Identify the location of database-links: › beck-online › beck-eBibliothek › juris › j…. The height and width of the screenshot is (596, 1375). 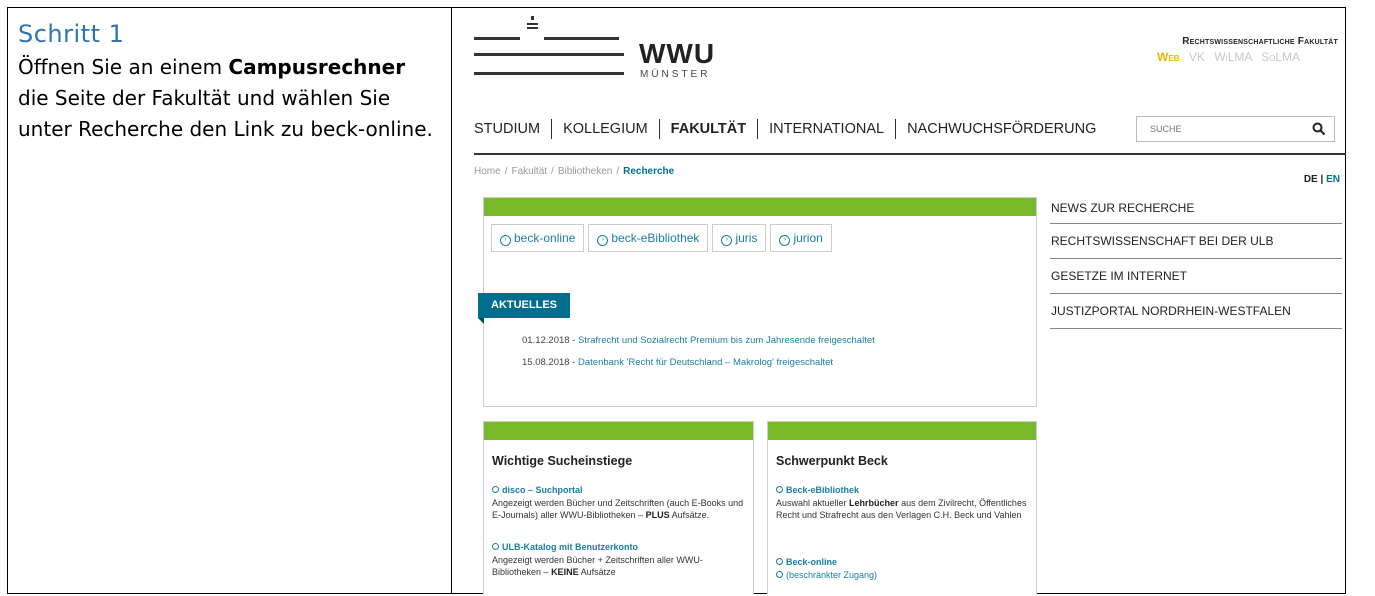
(661, 238).